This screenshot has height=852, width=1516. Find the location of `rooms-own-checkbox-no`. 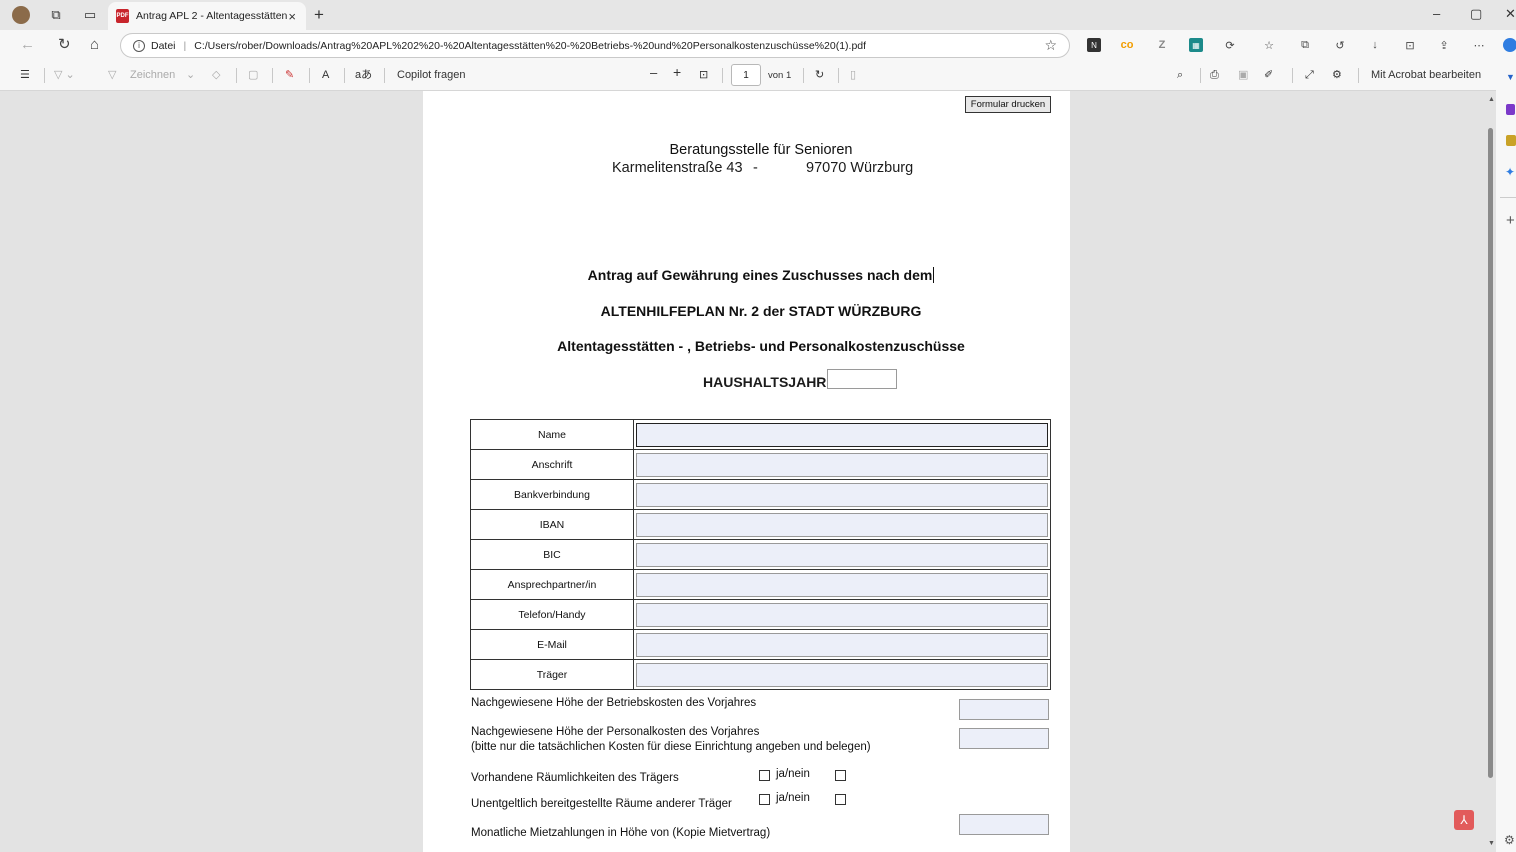

rooms-own-checkbox-no is located at coordinates (840, 775).